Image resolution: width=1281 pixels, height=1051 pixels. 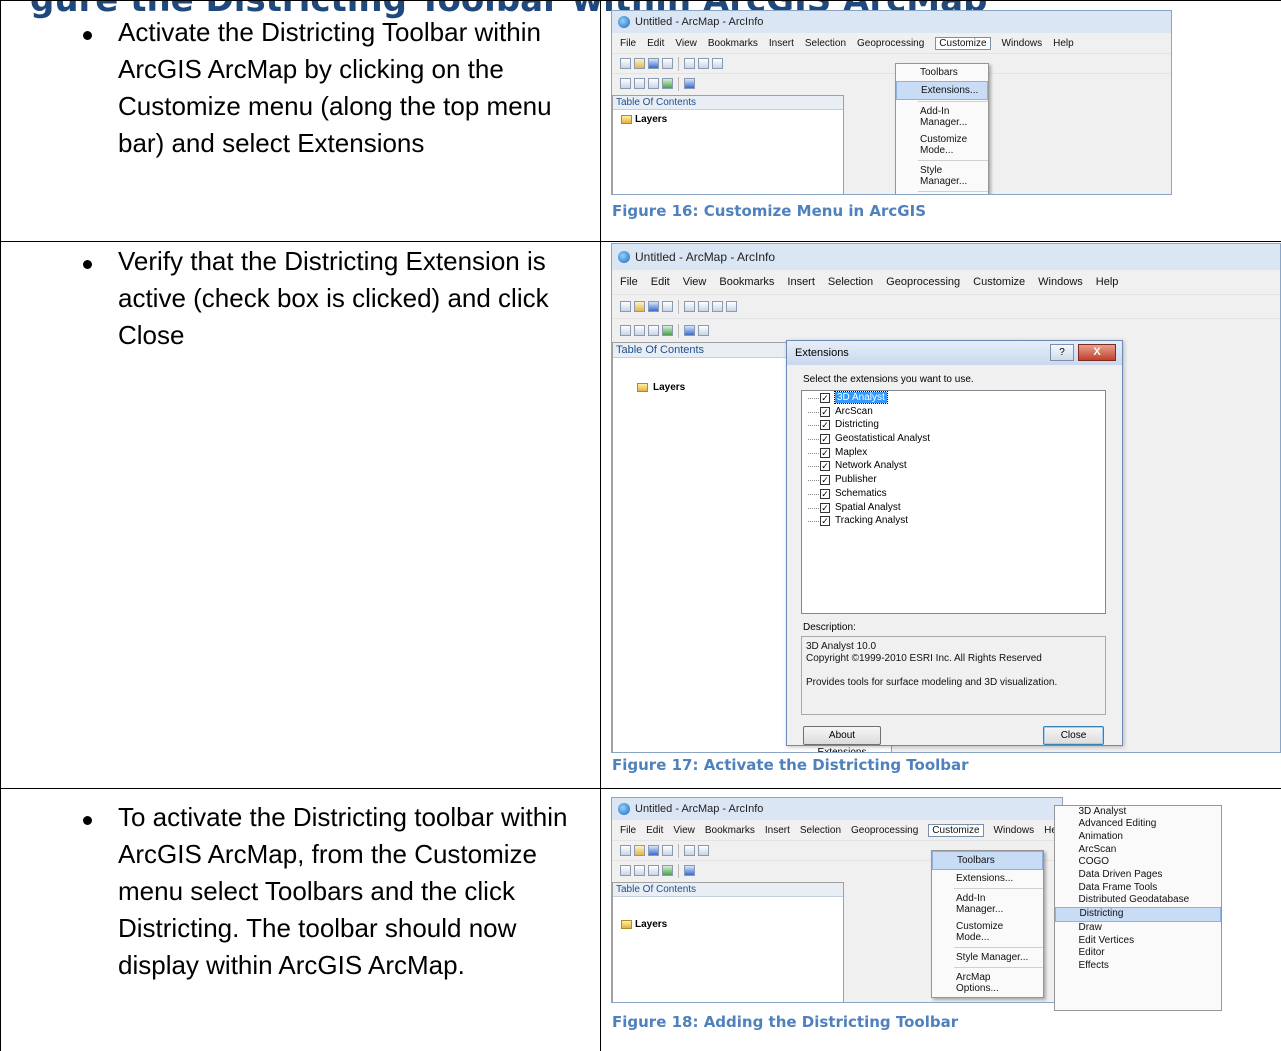 What do you see at coordinates (953, 480) in the screenshot?
I see `extension-item: ✓ Publisher` at bounding box center [953, 480].